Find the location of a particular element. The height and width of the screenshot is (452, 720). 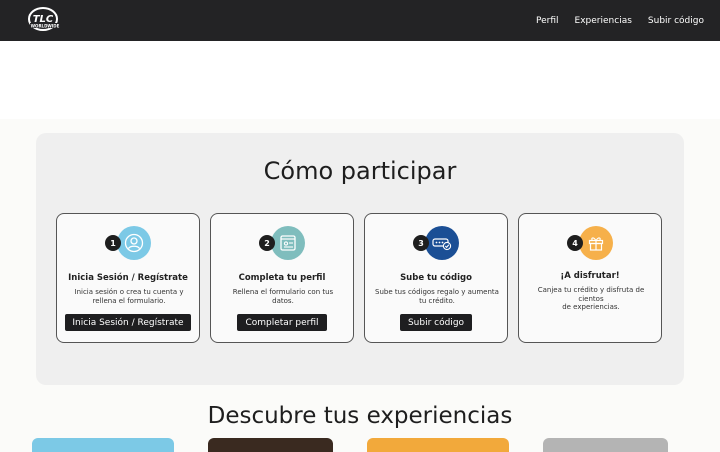

user-icon is located at coordinates (134, 243).